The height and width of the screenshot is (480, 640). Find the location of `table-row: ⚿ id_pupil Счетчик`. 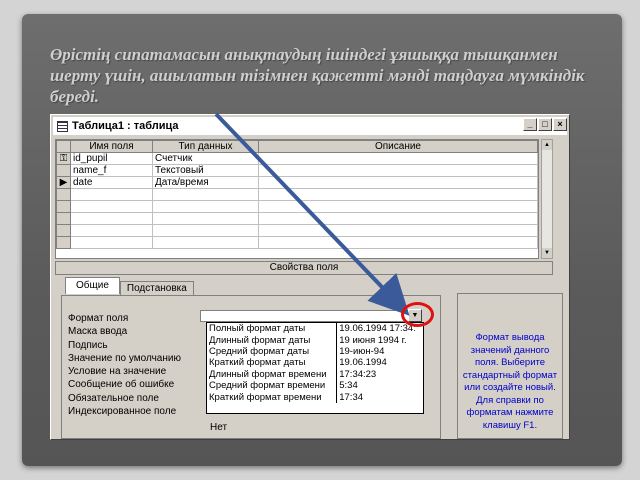

table-row: ⚿ id_pupil Счетчик is located at coordinates (297, 158).